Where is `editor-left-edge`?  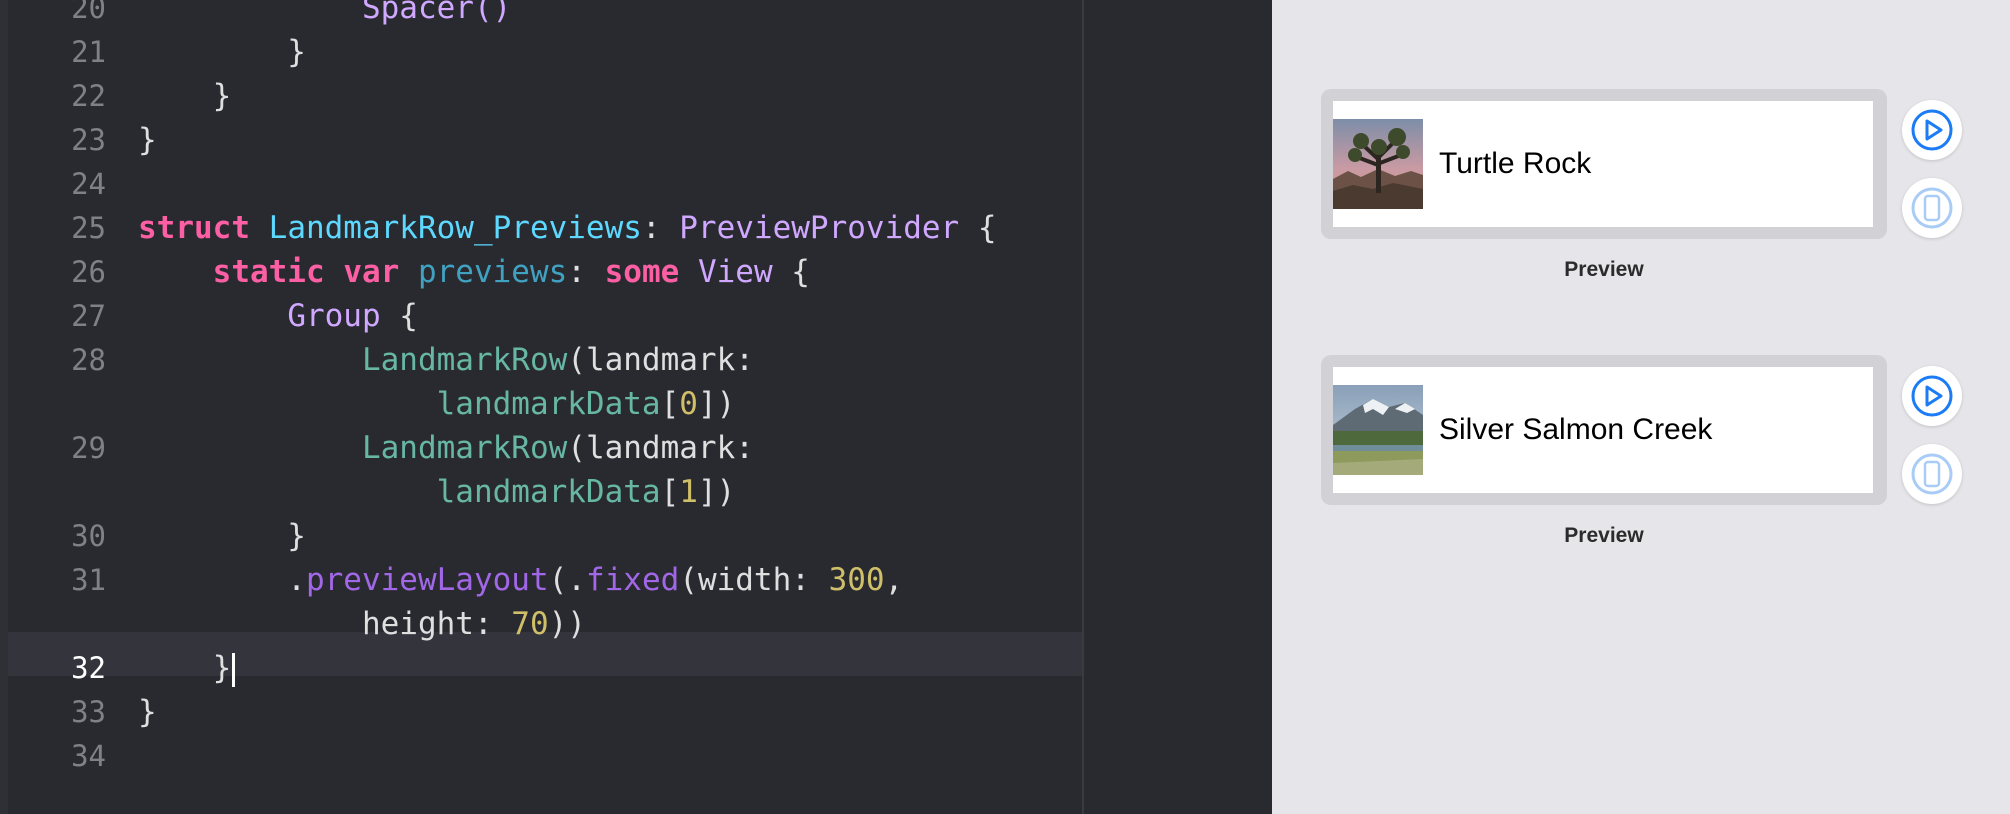
editor-left-edge is located at coordinates (4, 407).